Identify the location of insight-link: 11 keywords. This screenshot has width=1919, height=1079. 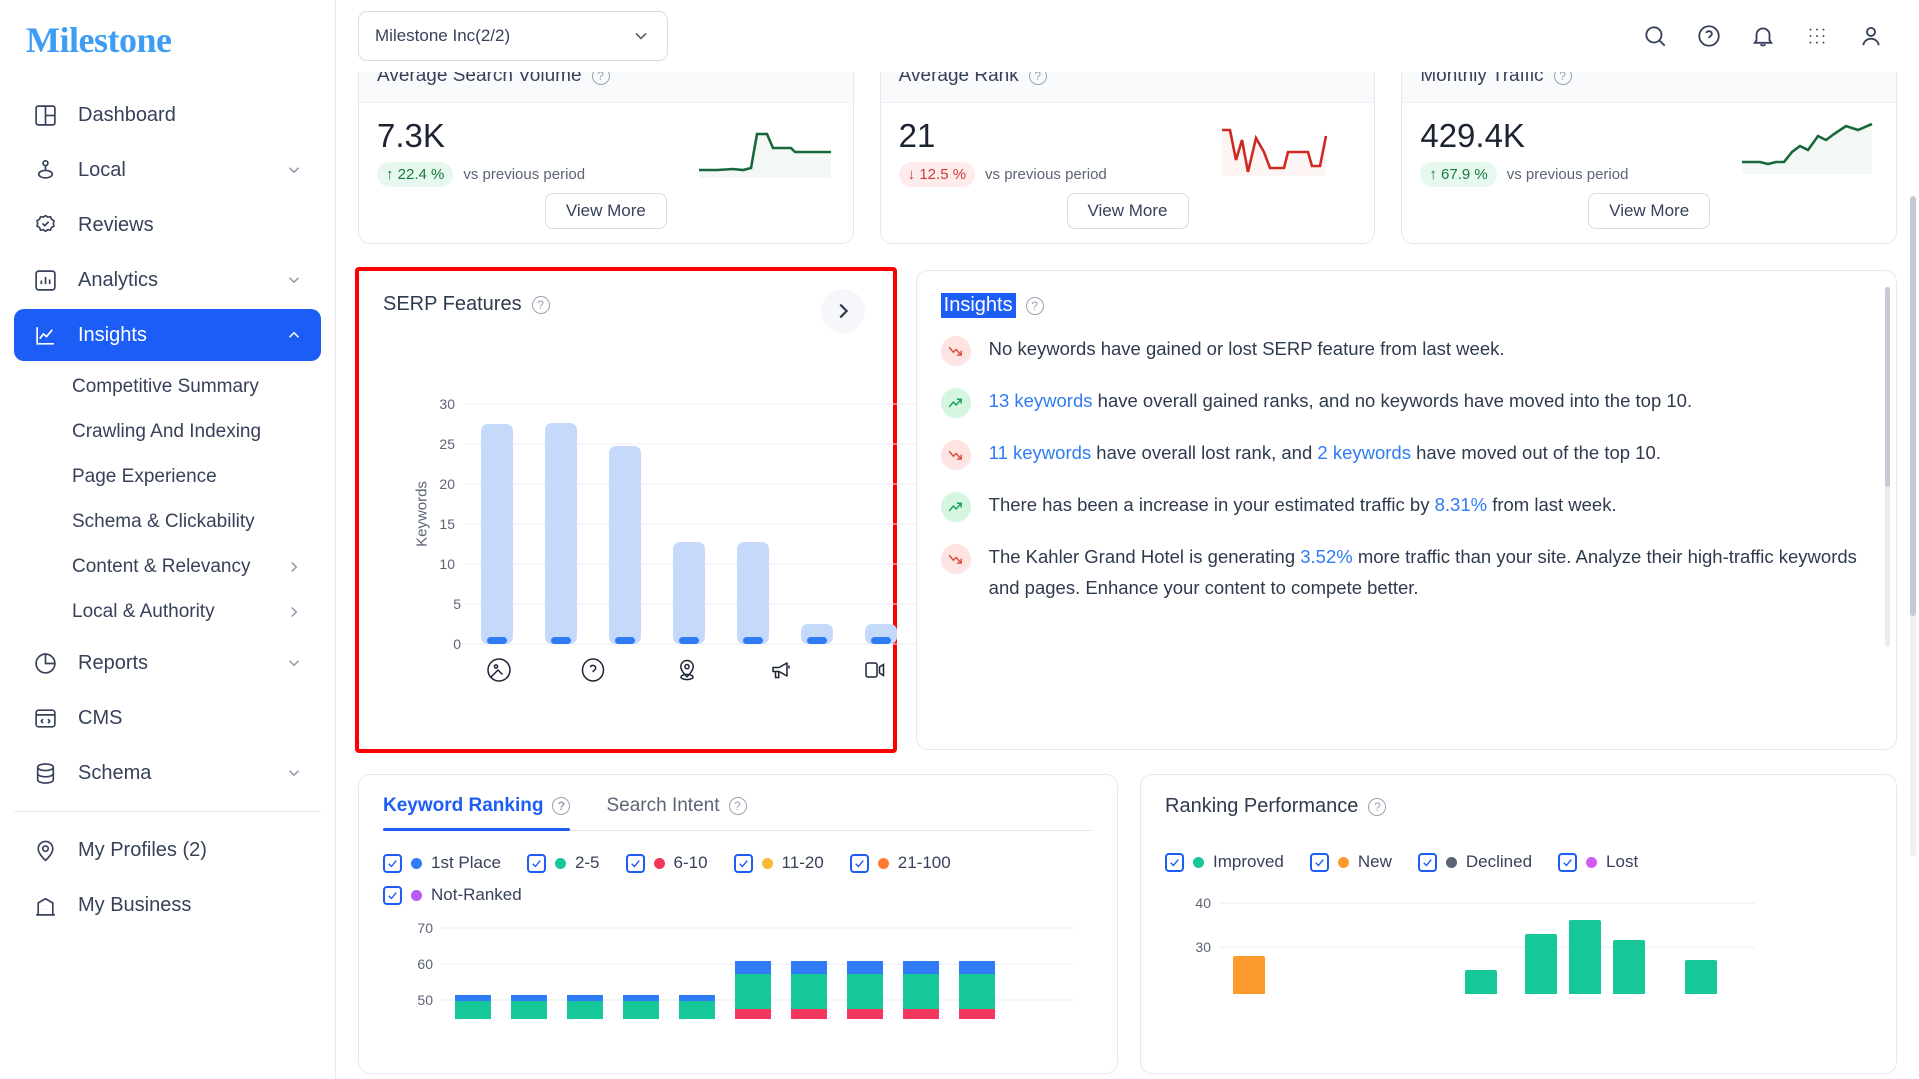
(1040, 452).